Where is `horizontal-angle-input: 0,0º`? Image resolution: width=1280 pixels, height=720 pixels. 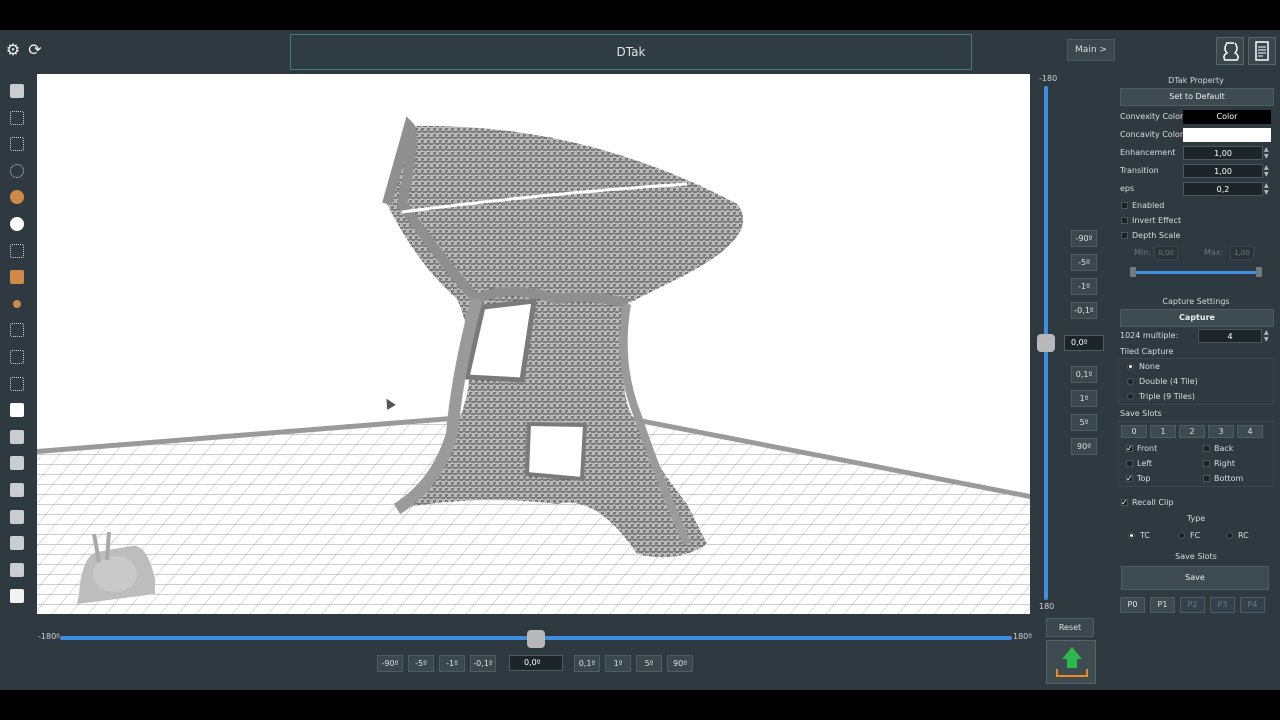
horizontal-angle-input: 0,0º is located at coordinates (536, 663).